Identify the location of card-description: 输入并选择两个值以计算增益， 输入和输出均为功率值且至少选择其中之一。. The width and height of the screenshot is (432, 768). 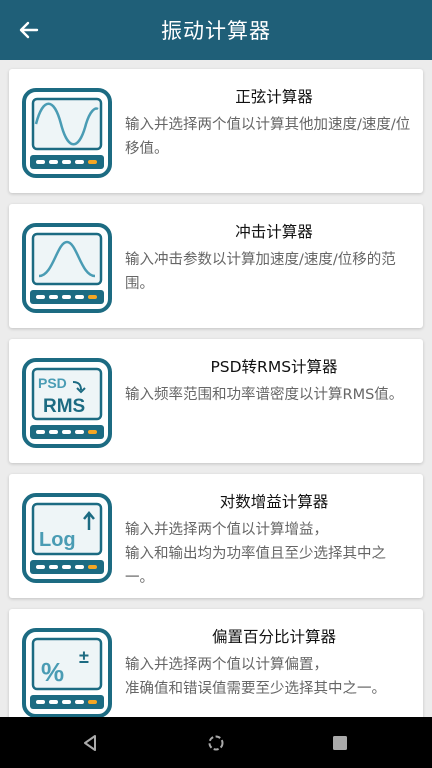
(255, 554).